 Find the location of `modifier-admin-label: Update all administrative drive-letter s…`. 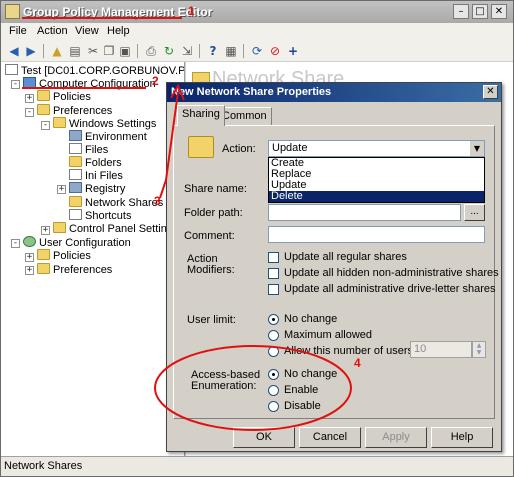

modifier-admin-label: Update all administrative drive-letter s… is located at coordinates (390, 289).